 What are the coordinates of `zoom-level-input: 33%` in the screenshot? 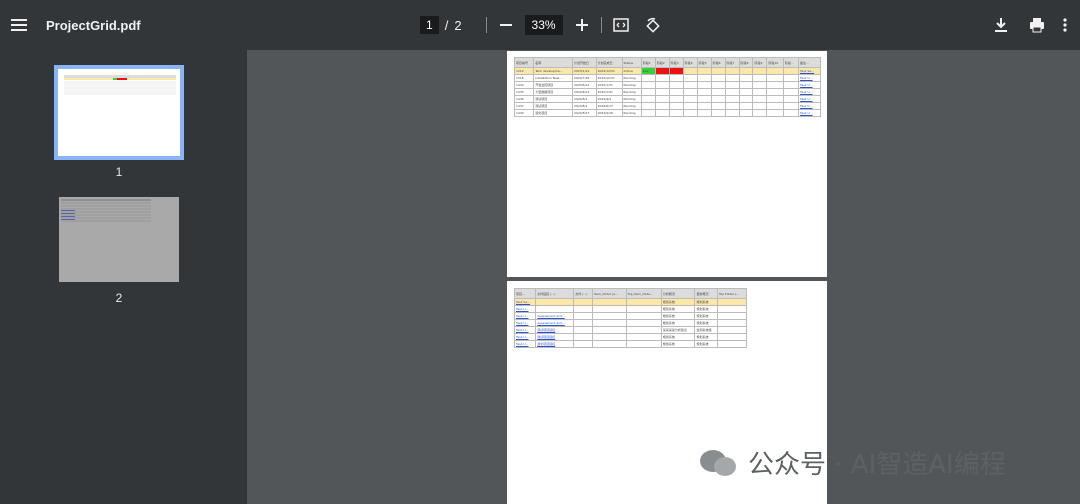 It's located at (543, 25).